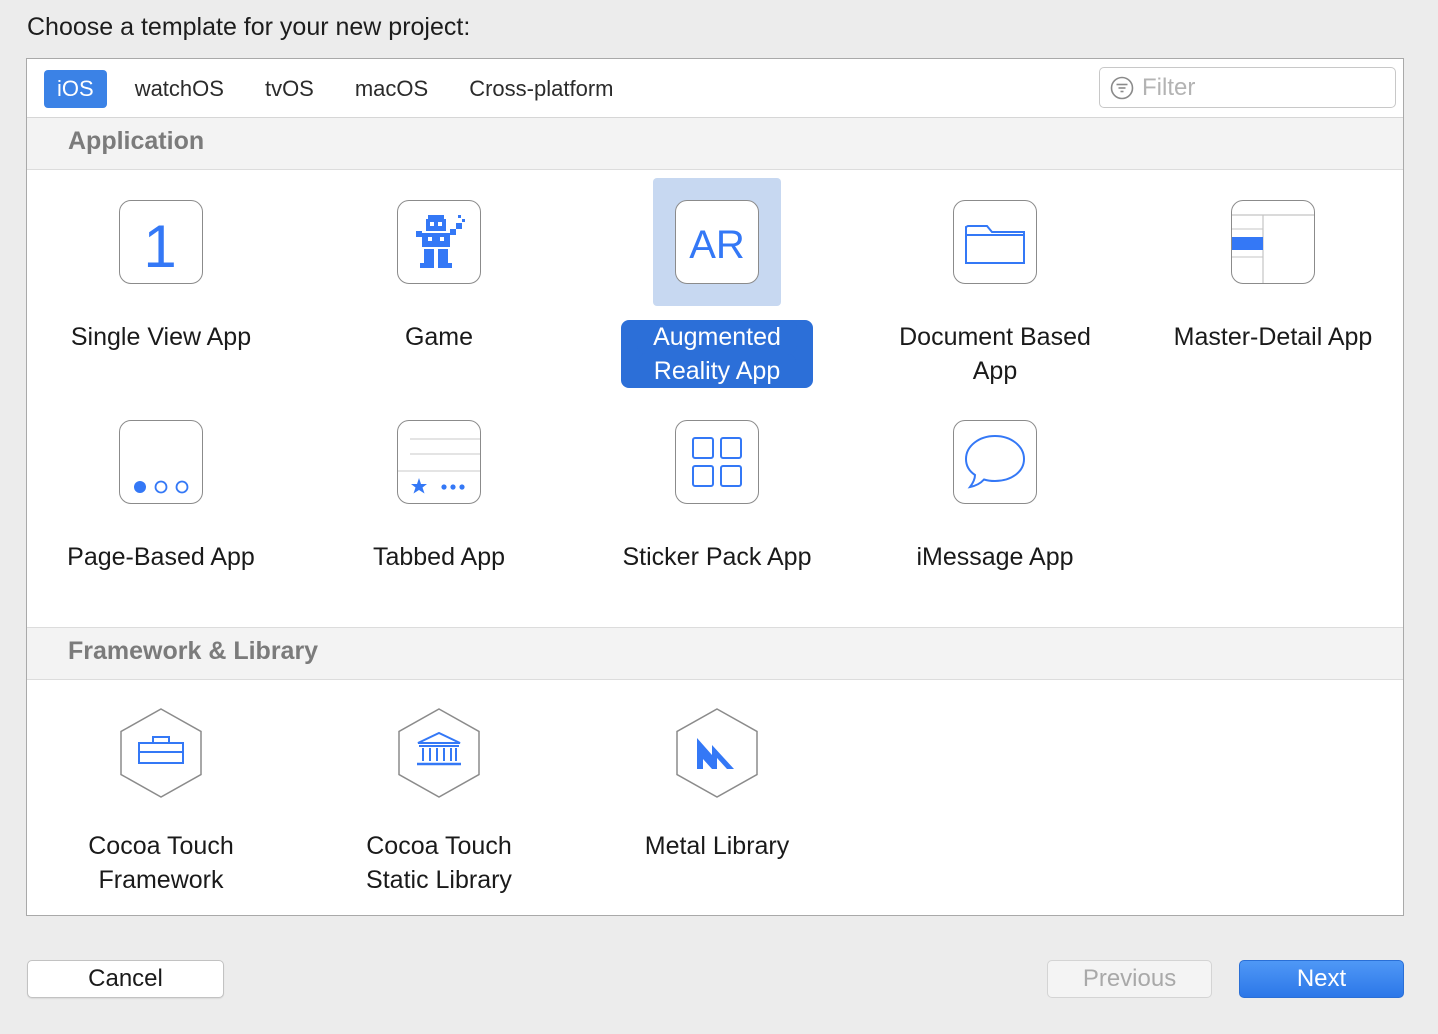 The image size is (1438, 1034). I want to click on game-icon, so click(439, 242).